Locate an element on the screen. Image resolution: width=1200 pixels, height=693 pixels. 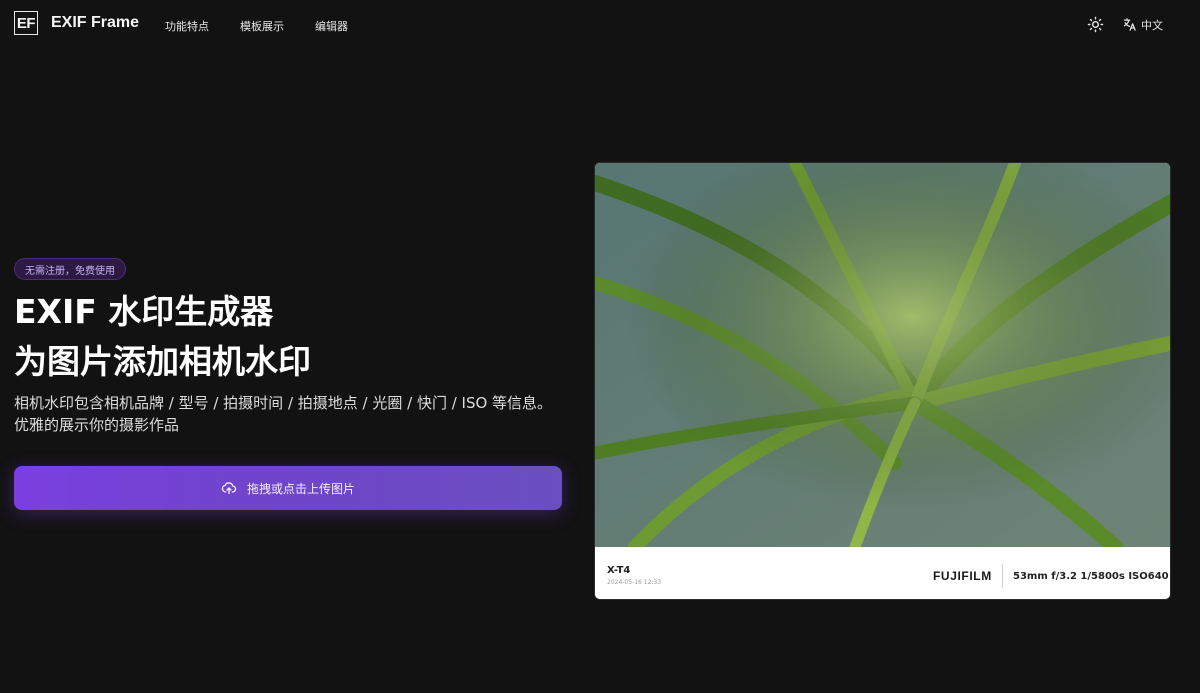
theme-toggle-button is located at coordinates (1095, 24).